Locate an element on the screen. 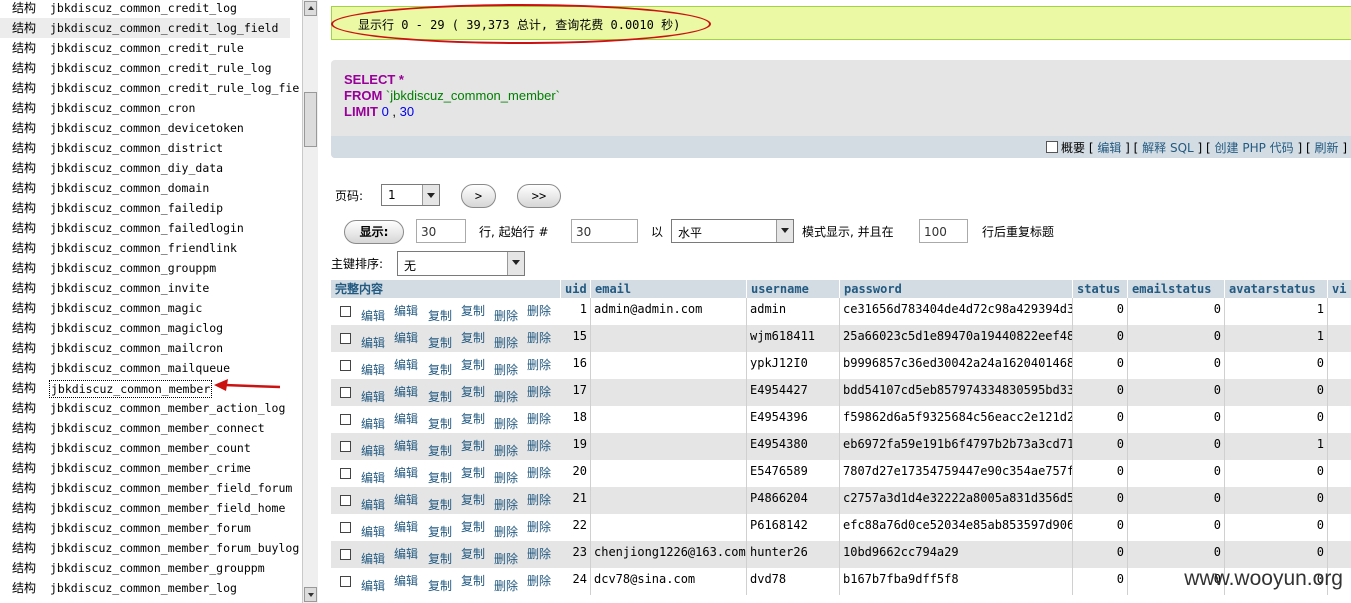 This screenshot has width=1351, height=603. display-mode-select: 水平 is located at coordinates (732, 231).